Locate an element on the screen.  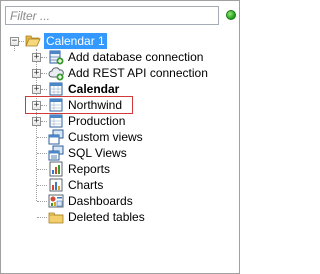
calendar-table-icon is located at coordinates (56, 89).